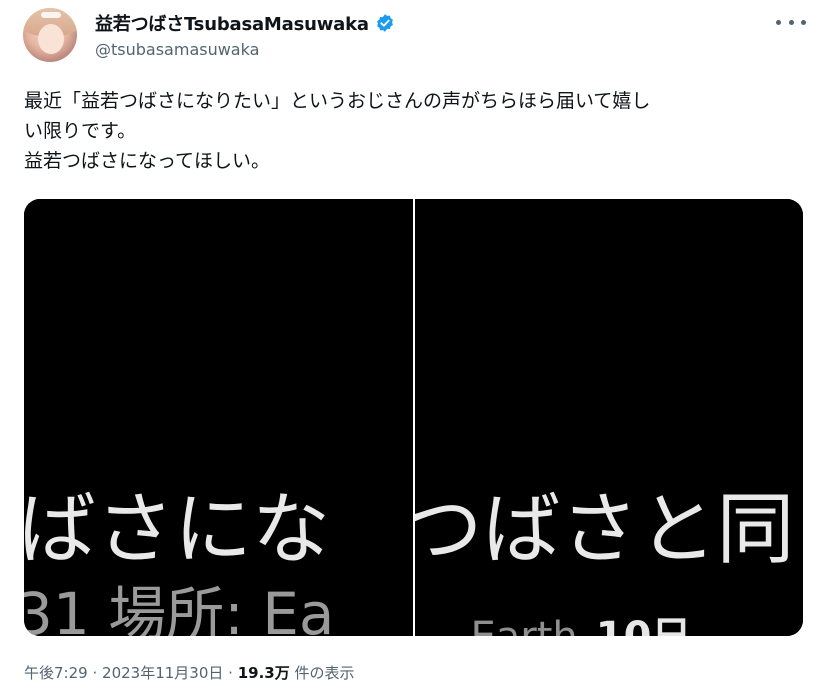  I want to click on tweet-text-line: 最近「益若つばさになりたい」というおじさんの声がちらほら届いて嬉し, so click(337, 101).